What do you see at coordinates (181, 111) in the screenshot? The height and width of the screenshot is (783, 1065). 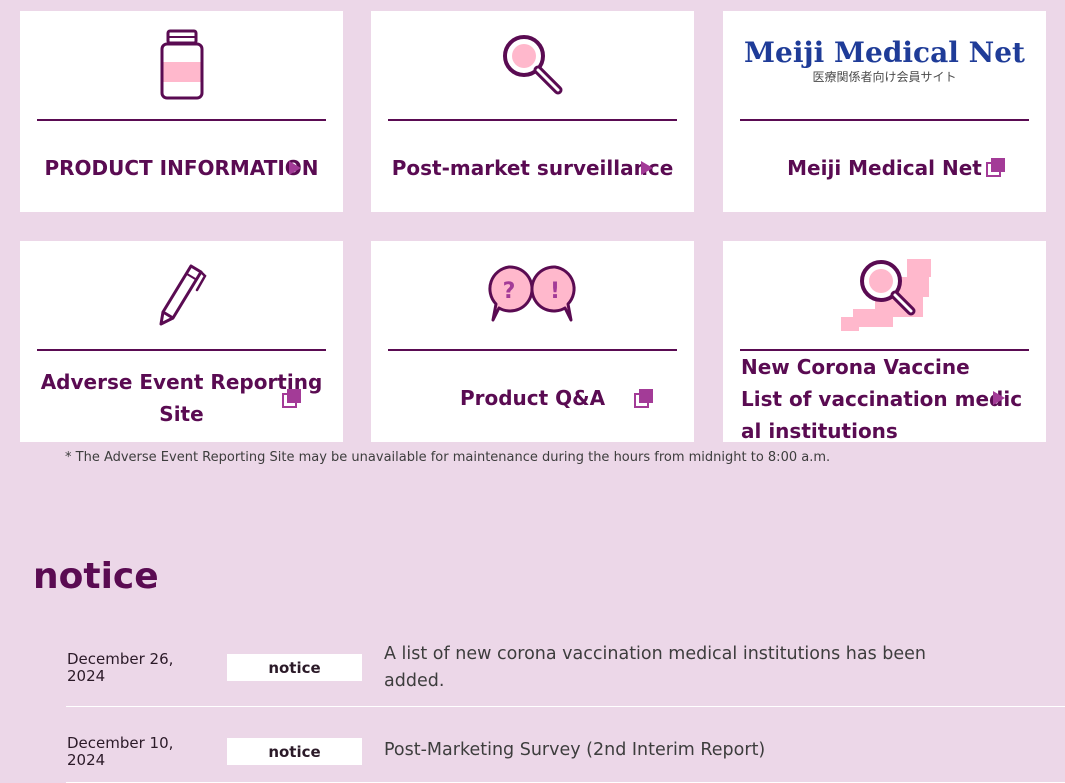 I see `card-product-information: PRODUCT INFORMATION` at bounding box center [181, 111].